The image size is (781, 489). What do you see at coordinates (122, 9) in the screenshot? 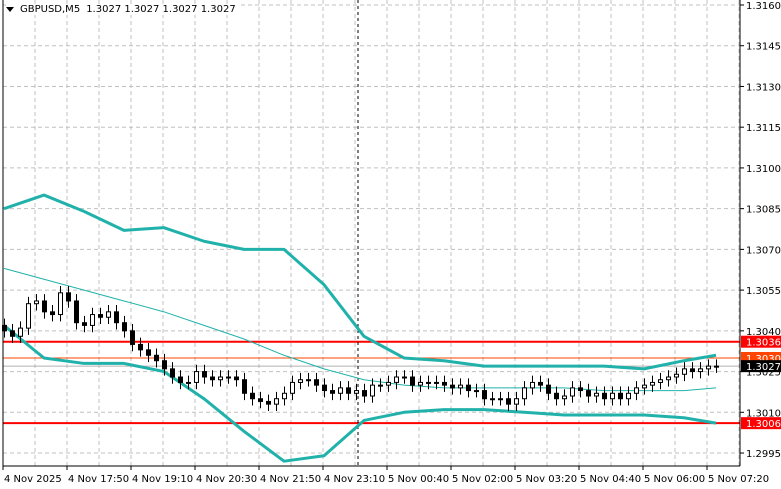
I see `chart-title: GBPUSD,M5 1.3027 1.3027 1.3027 1.3027` at bounding box center [122, 9].